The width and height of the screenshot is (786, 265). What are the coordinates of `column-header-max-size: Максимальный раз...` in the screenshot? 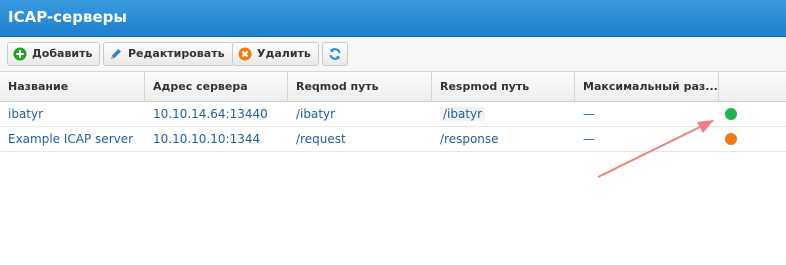 It's located at (647, 86).